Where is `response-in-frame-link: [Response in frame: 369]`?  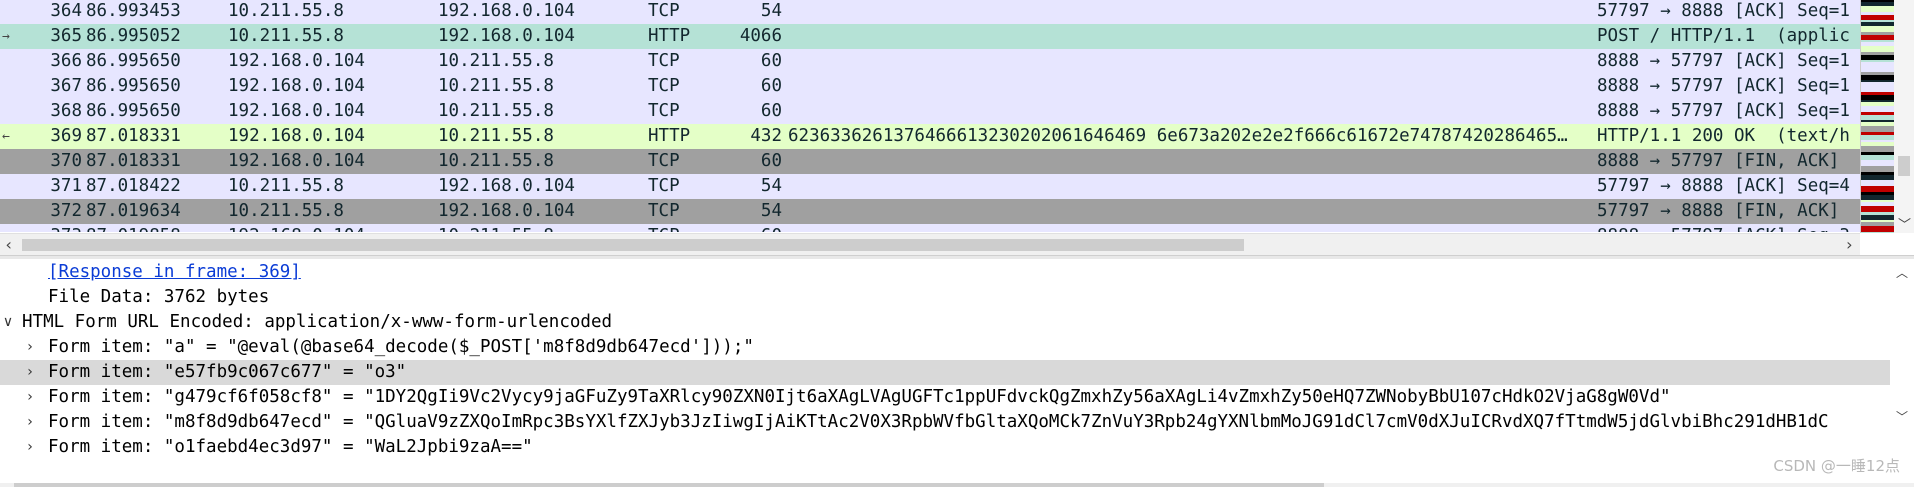
response-in-frame-link: [Response in frame: 369] is located at coordinates (174, 272).